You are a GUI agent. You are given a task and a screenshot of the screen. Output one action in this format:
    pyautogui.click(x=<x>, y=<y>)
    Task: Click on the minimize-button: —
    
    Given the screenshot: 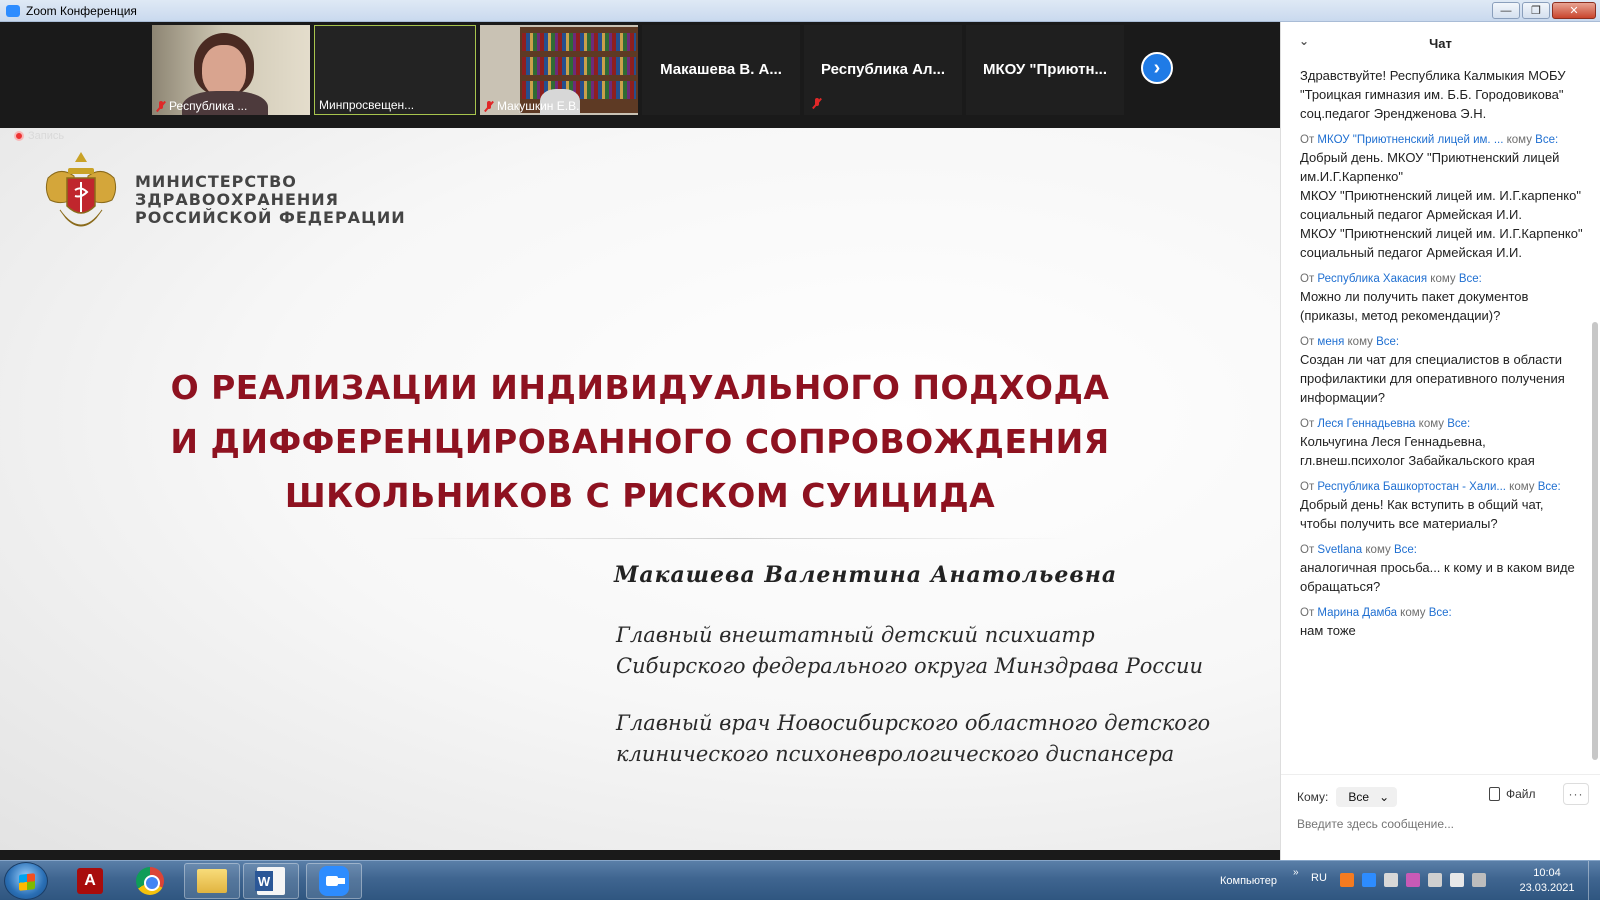 What is the action you would take?
    pyautogui.click(x=1506, y=10)
    